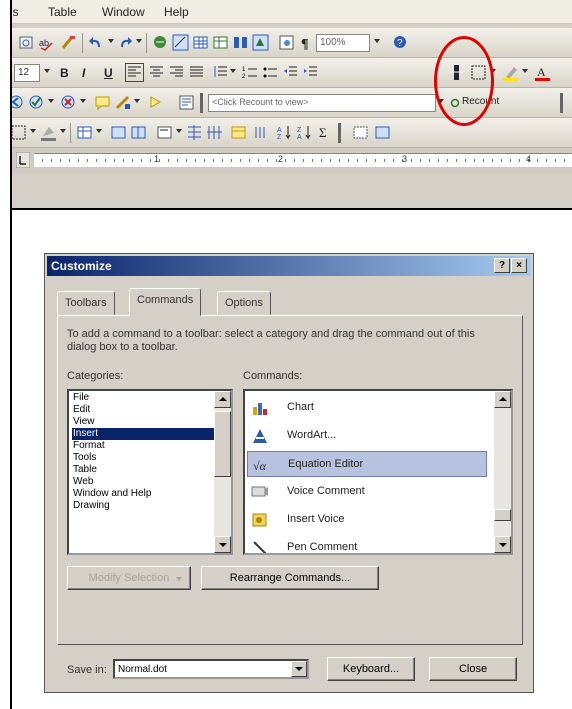  Describe the element at coordinates (134, 72) in the screenshot. I see `align-left-icon` at that location.